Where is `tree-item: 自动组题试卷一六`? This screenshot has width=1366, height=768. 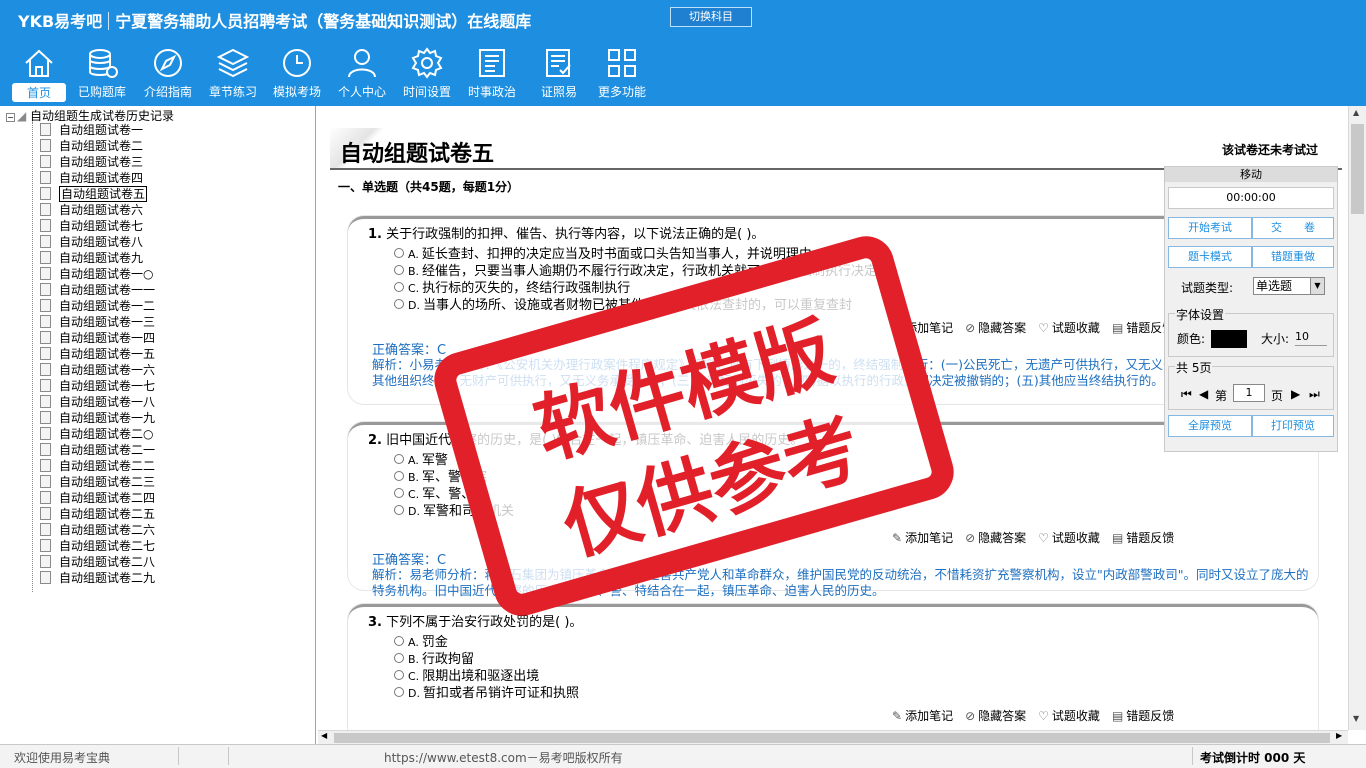 tree-item: 自动组题试卷一六 is located at coordinates (97, 370).